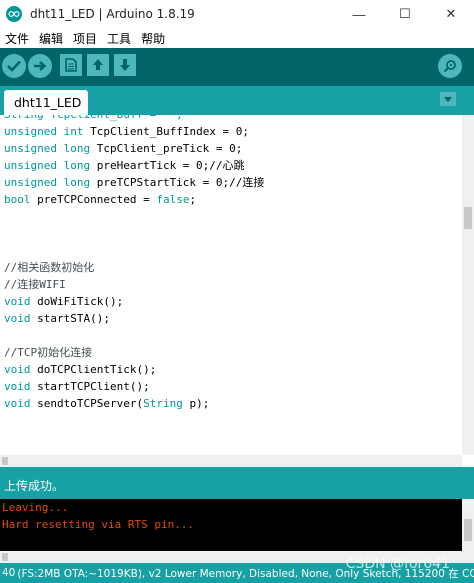 Image resolution: width=474 pixels, height=583 pixels. I want to click on code-line: bool preTCPConnected = false;, so click(100, 199).